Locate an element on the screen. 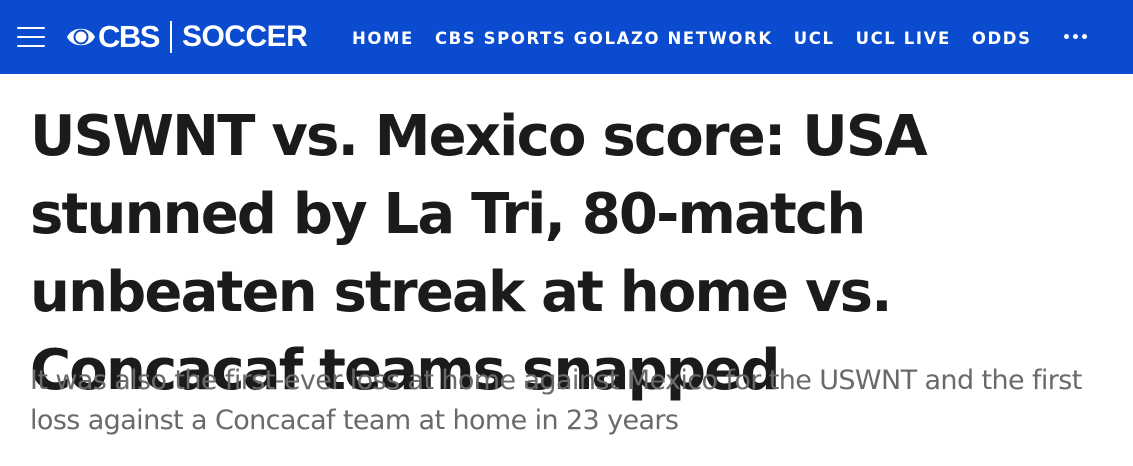 The image size is (1133, 466). hamburger-menu-icon is located at coordinates (31, 37).